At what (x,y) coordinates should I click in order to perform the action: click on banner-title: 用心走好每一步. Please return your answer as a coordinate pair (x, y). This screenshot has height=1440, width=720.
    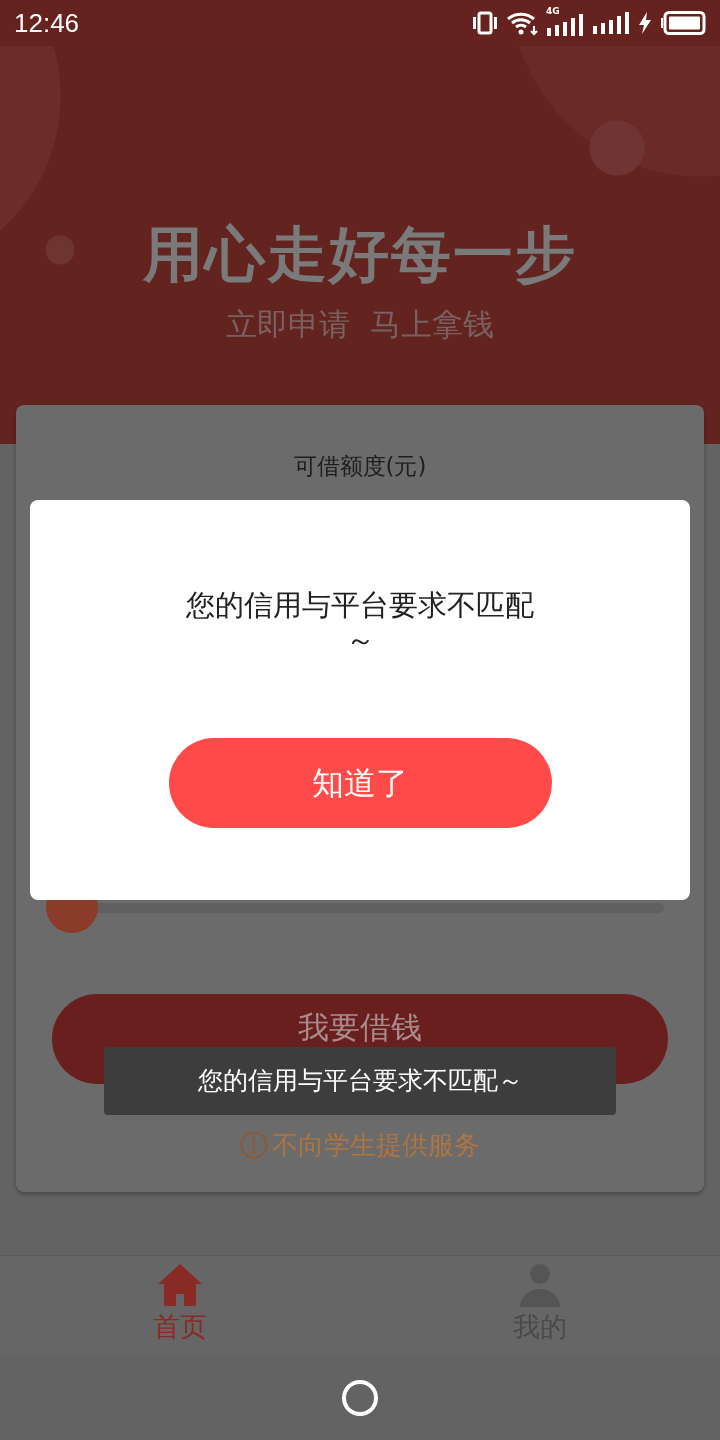
    Looking at the image, I should click on (359, 254).